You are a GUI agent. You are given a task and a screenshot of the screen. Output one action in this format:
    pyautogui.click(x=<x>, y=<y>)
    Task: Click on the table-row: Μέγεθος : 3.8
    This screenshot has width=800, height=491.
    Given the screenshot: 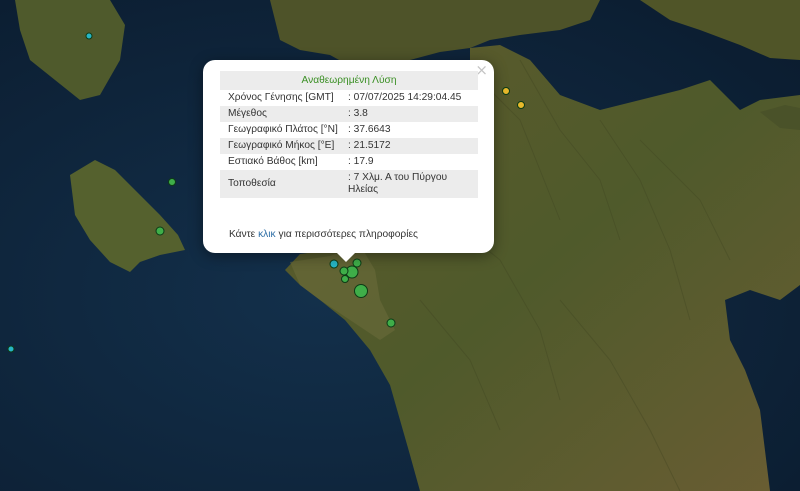 What is the action you would take?
    pyautogui.click(x=349, y=114)
    